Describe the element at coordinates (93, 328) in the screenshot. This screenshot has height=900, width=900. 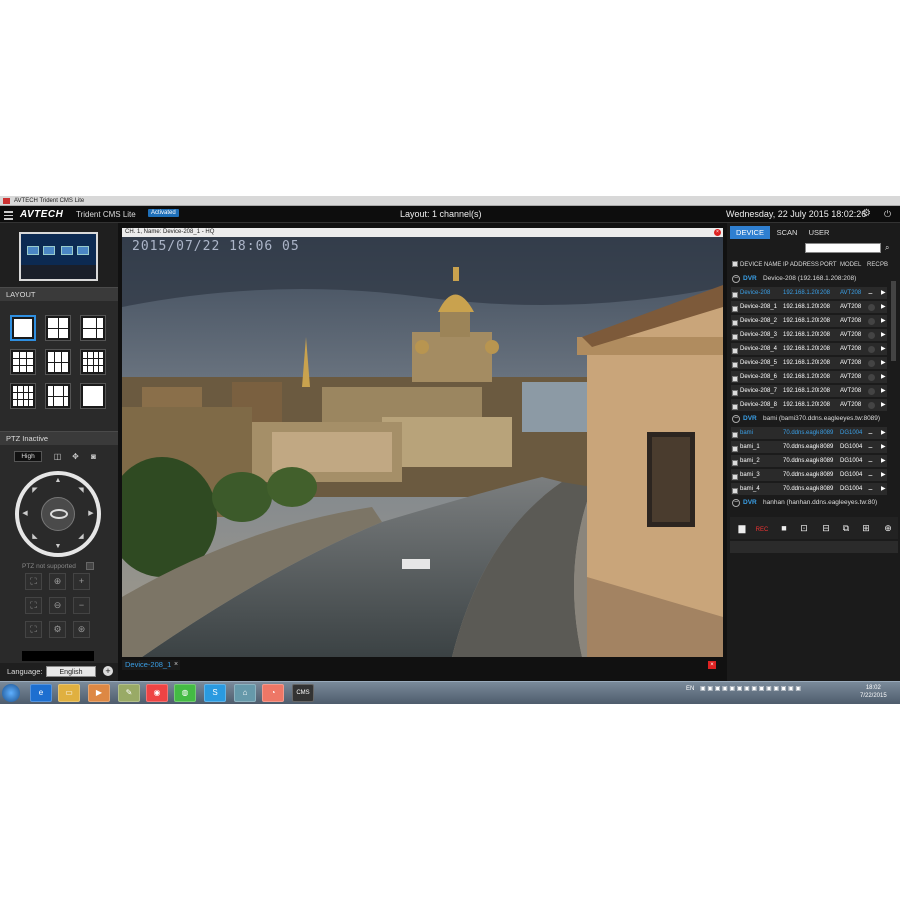
I see `layout-1plus5-button` at that location.